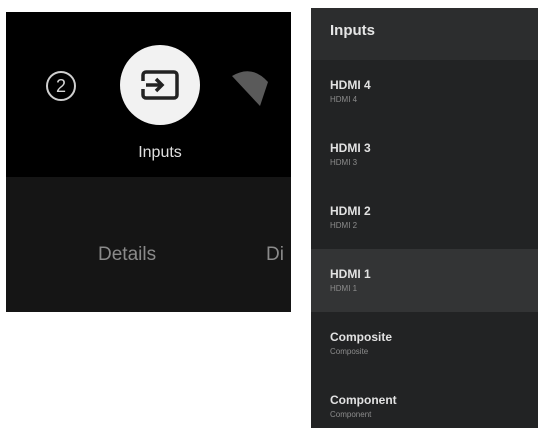  What do you see at coordinates (424, 154) in the screenshot?
I see `input-item-hdmi-3: HDMI 3 HDMI 3` at bounding box center [424, 154].